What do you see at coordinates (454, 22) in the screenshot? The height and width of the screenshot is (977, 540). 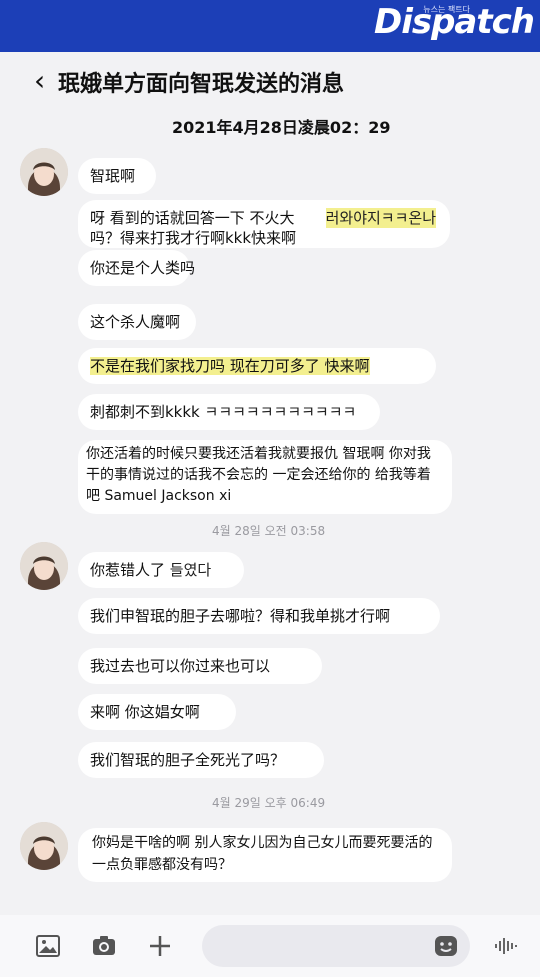 I see `dispatch-logo: Dispatch` at bounding box center [454, 22].